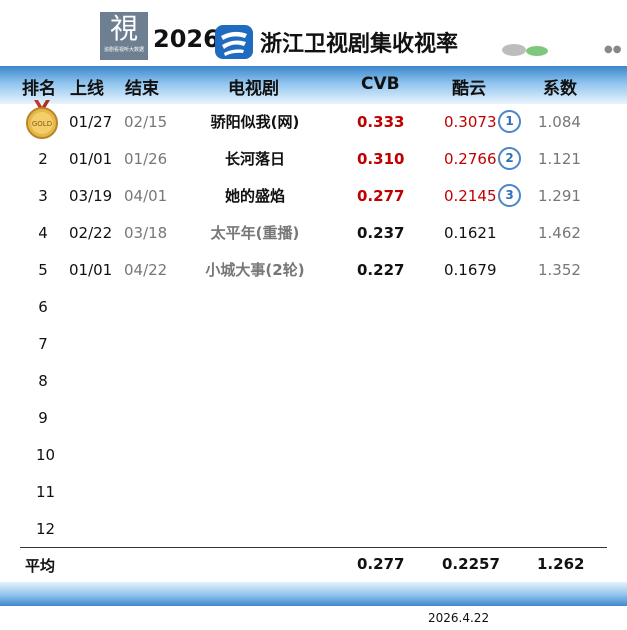  I want to click on row-end: 01/26, so click(146, 159).